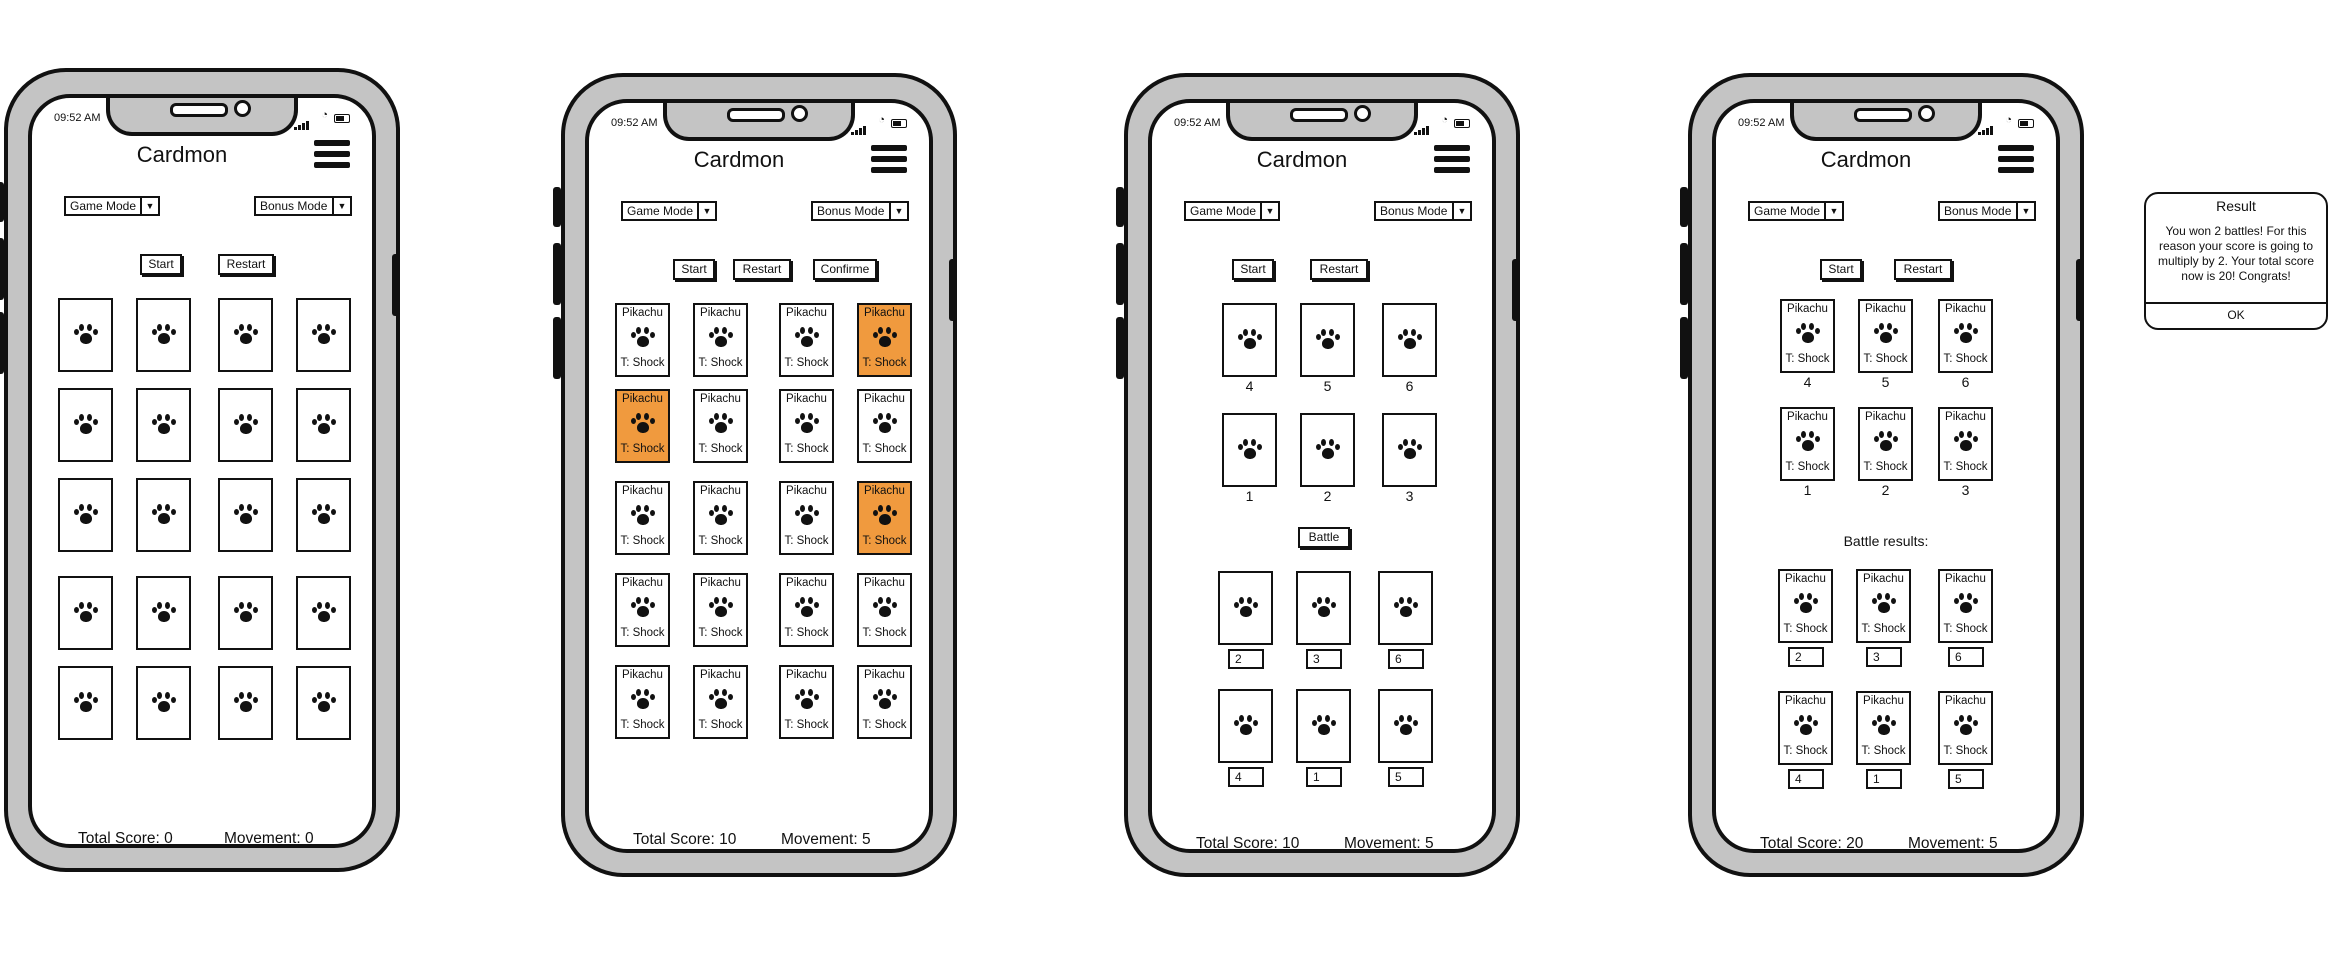 The height and width of the screenshot is (964, 2338). I want to click on ok-button: OK, so click(2236, 315).